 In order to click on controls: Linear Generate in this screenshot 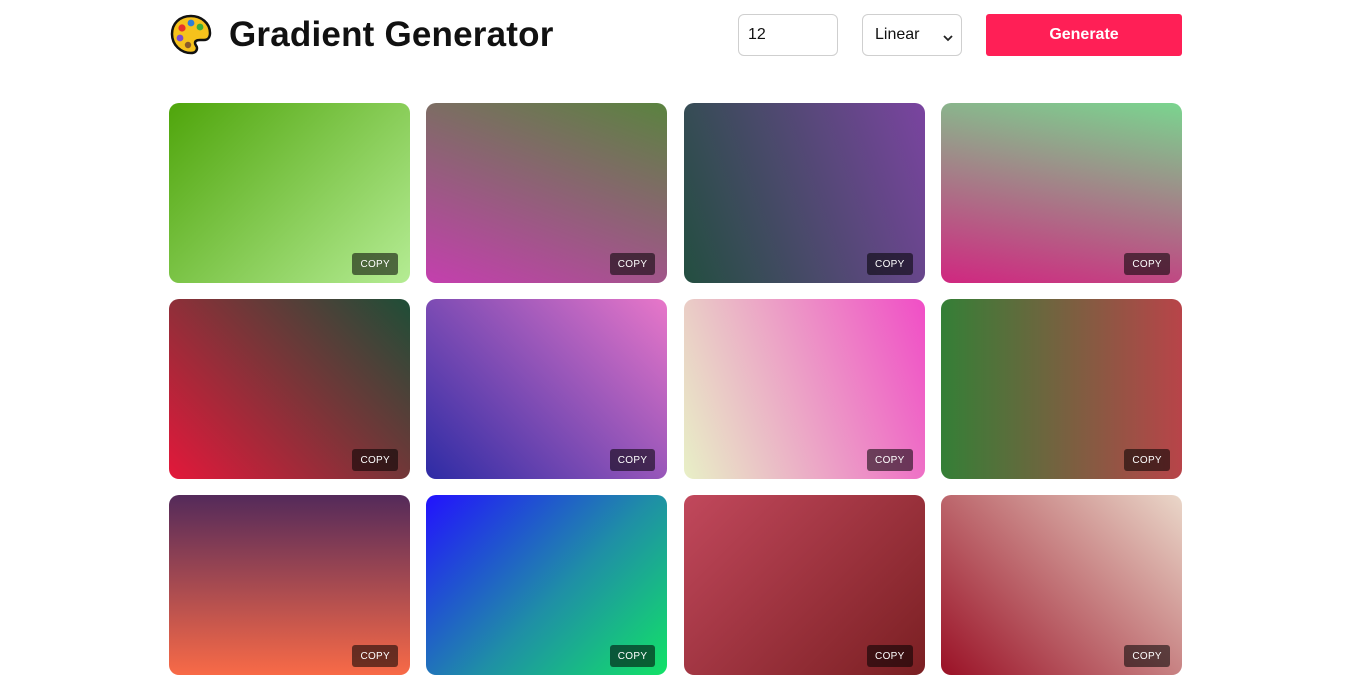, I will do `click(960, 35)`.